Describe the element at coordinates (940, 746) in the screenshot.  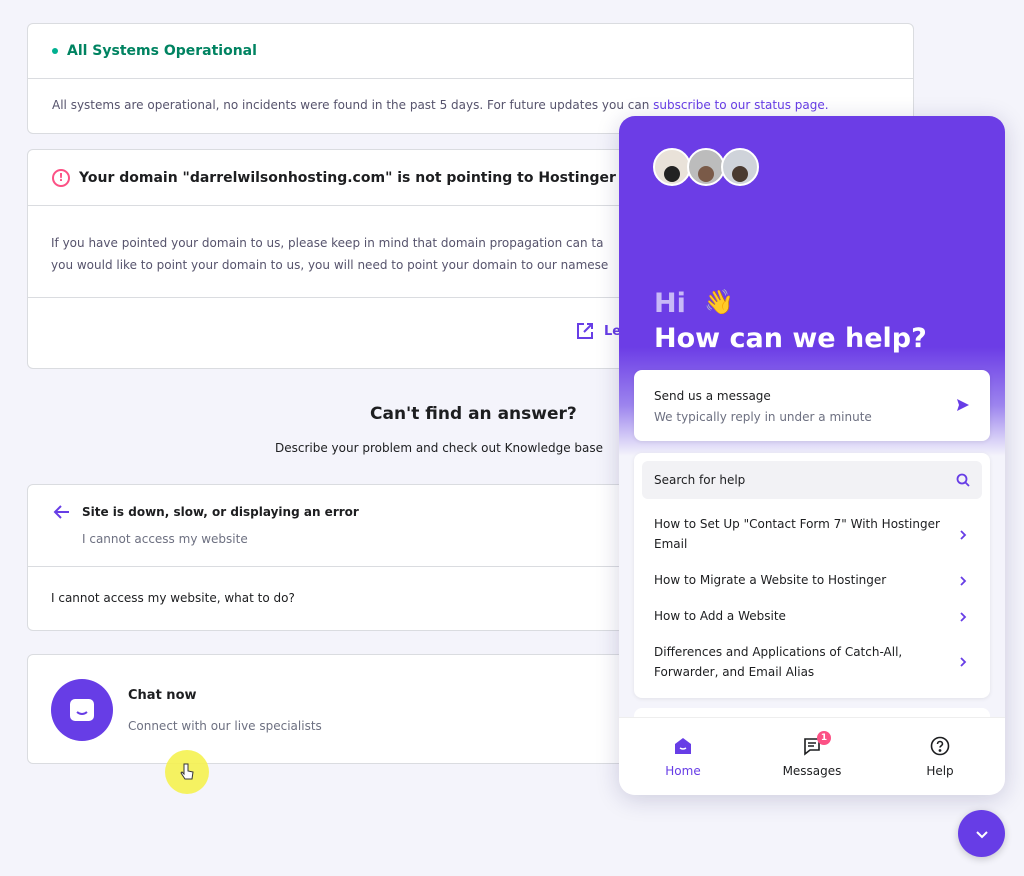
I see `help-icon` at that location.